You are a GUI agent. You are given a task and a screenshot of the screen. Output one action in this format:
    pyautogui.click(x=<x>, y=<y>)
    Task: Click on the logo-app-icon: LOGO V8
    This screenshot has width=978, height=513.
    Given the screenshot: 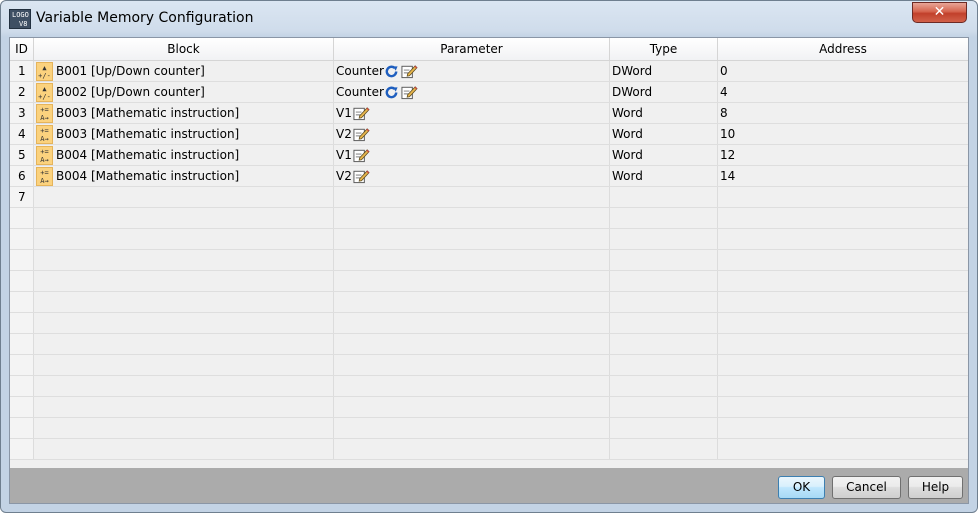 What is the action you would take?
    pyautogui.click(x=20, y=19)
    